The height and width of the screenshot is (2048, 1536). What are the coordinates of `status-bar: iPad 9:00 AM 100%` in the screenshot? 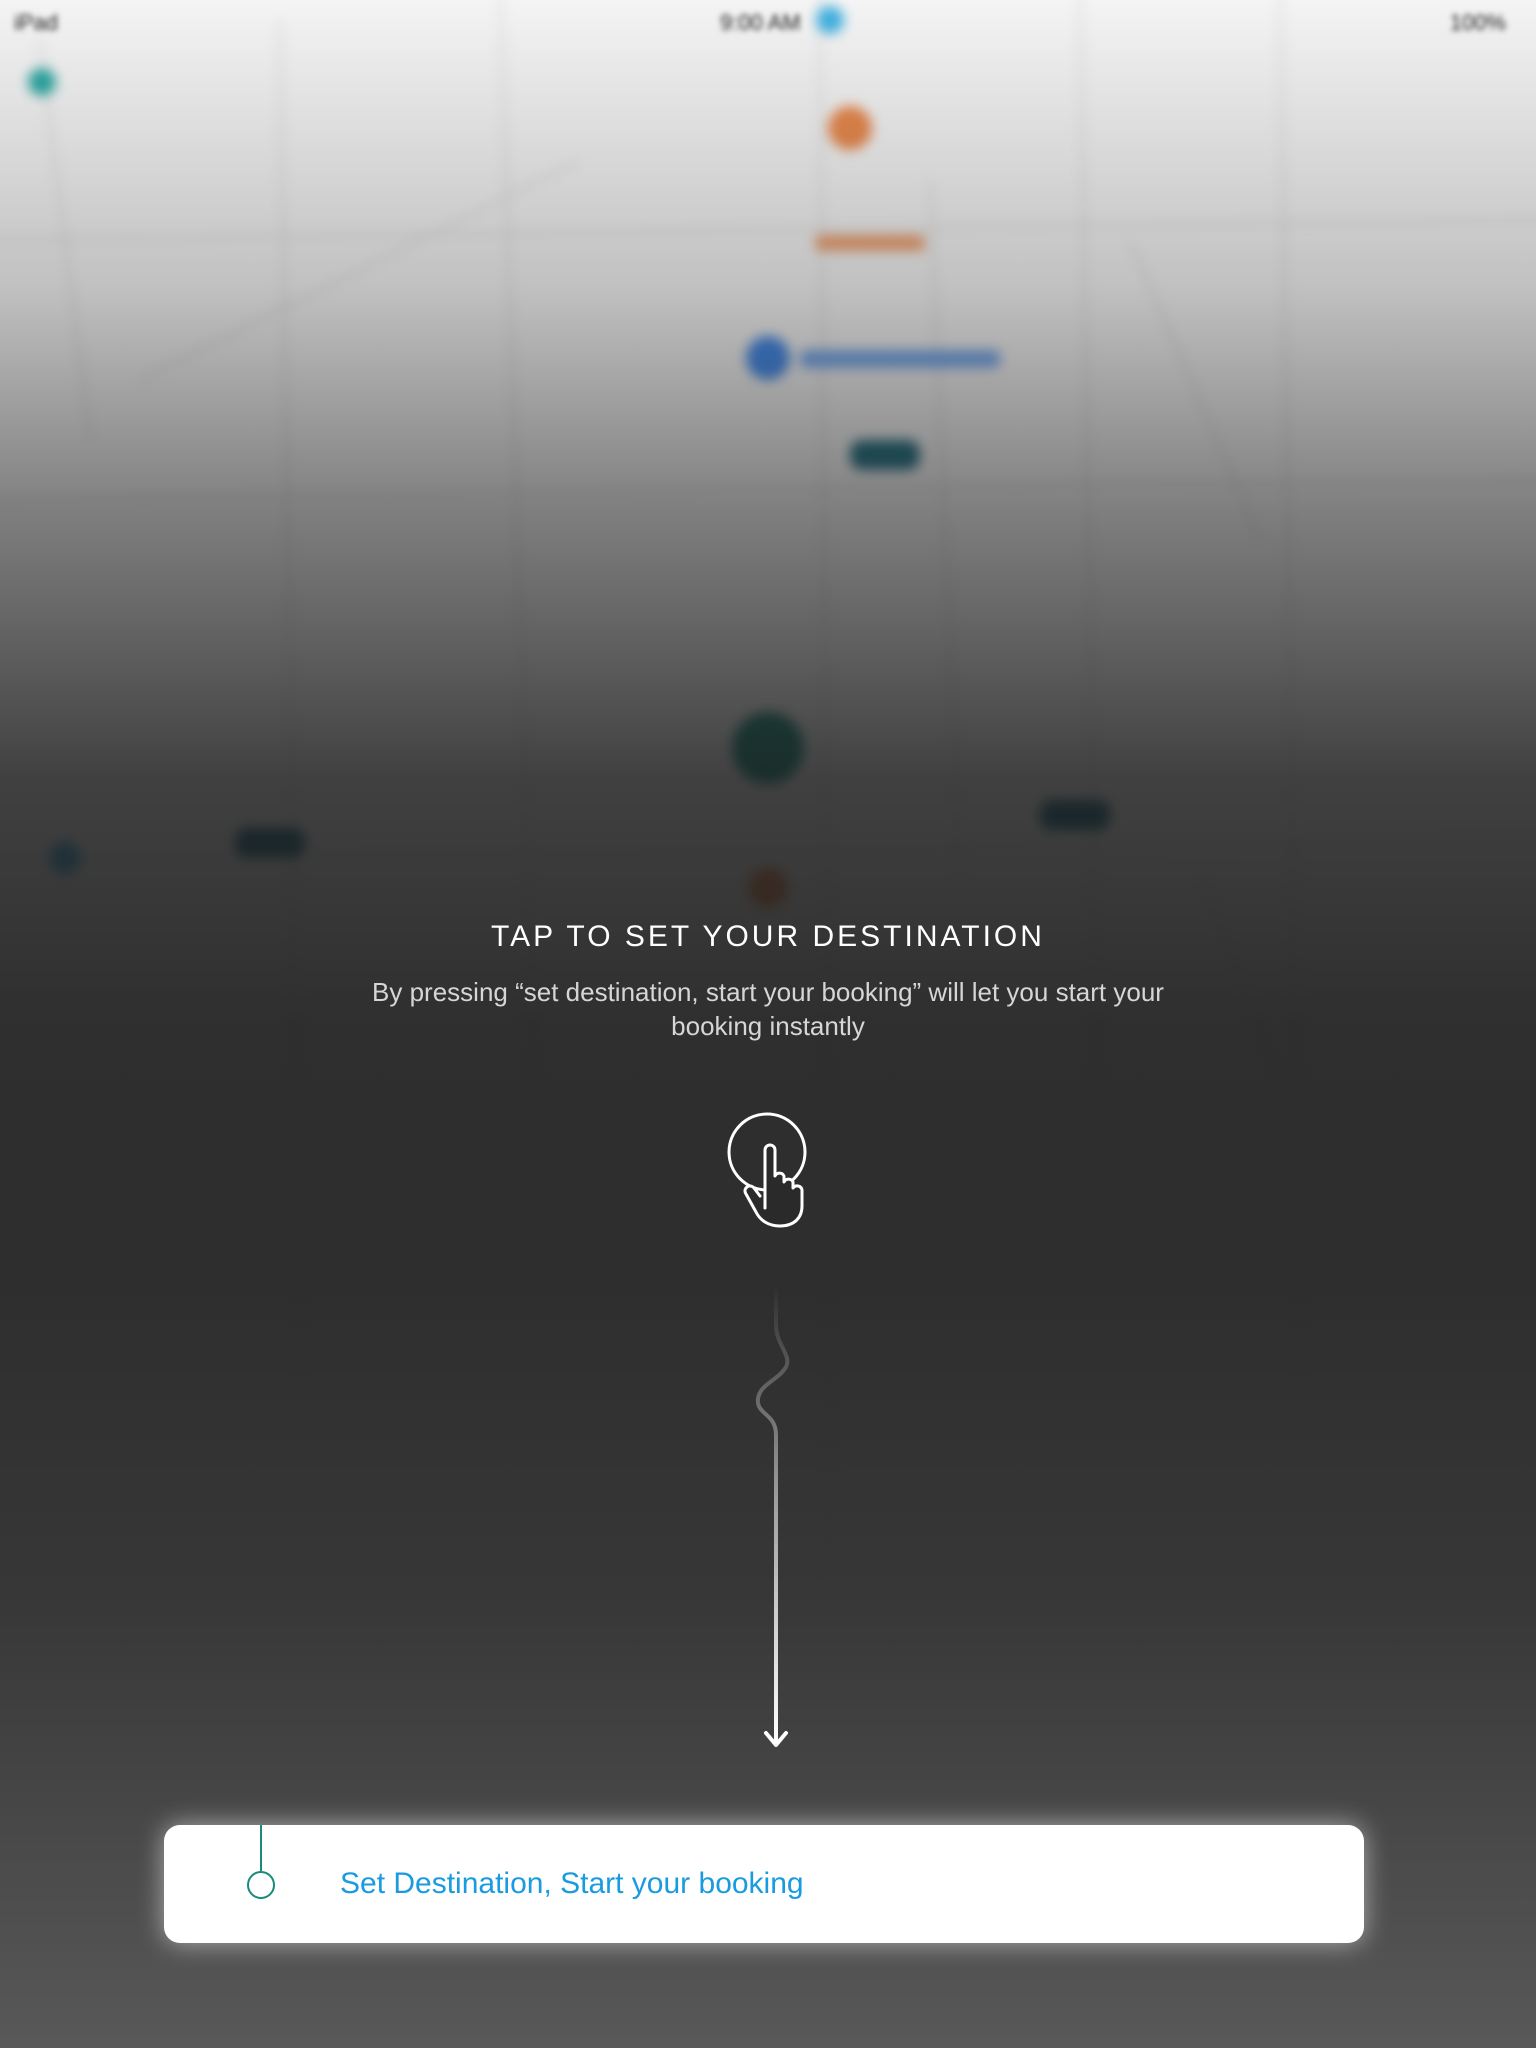 It's located at (768, 22).